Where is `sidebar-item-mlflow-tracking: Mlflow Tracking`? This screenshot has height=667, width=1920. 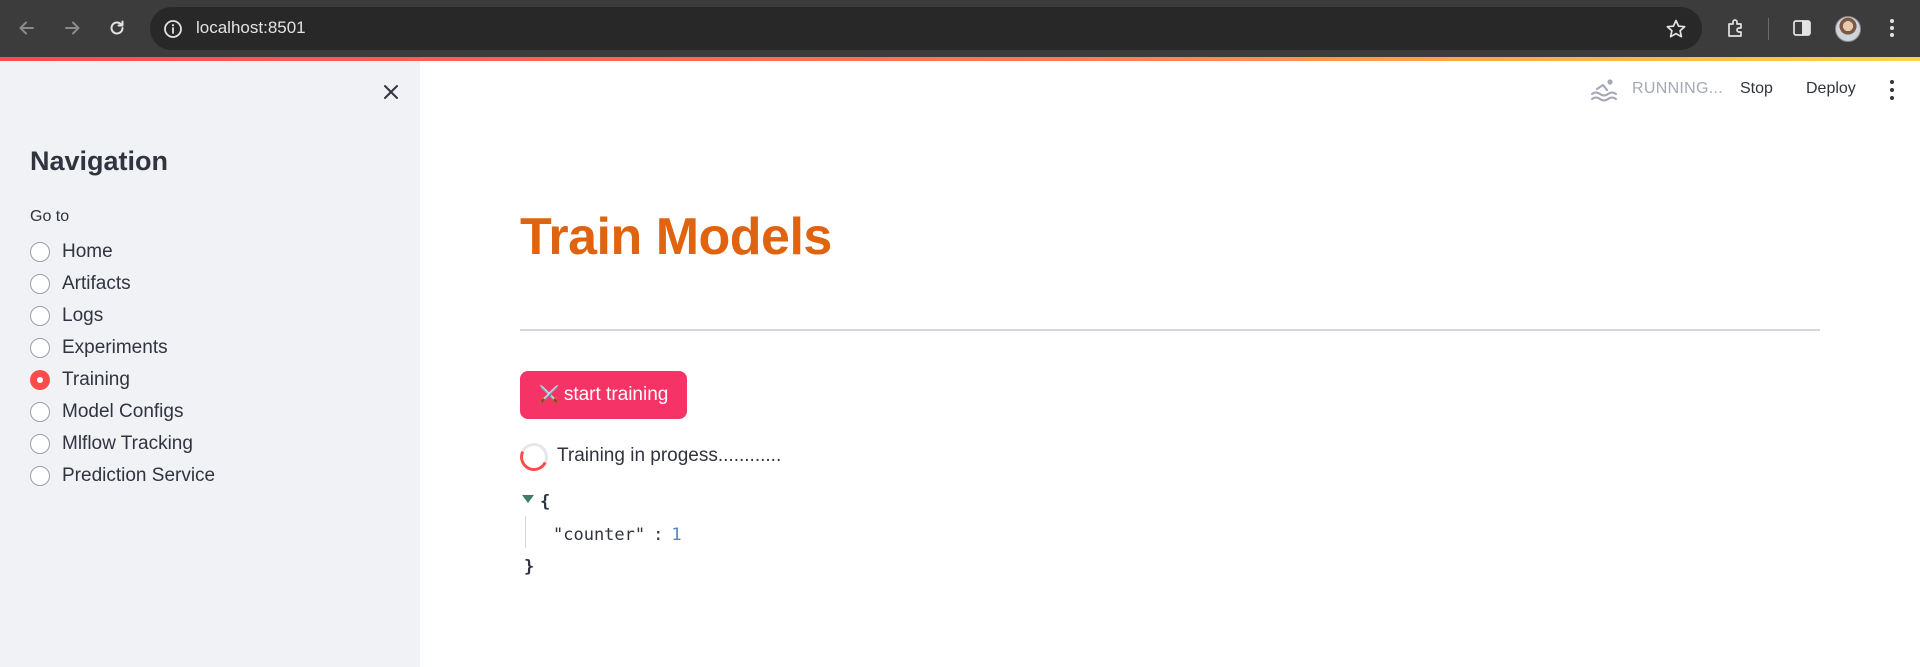
sidebar-item-mlflow-tracking: Mlflow Tracking is located at coordinates (122, 444).